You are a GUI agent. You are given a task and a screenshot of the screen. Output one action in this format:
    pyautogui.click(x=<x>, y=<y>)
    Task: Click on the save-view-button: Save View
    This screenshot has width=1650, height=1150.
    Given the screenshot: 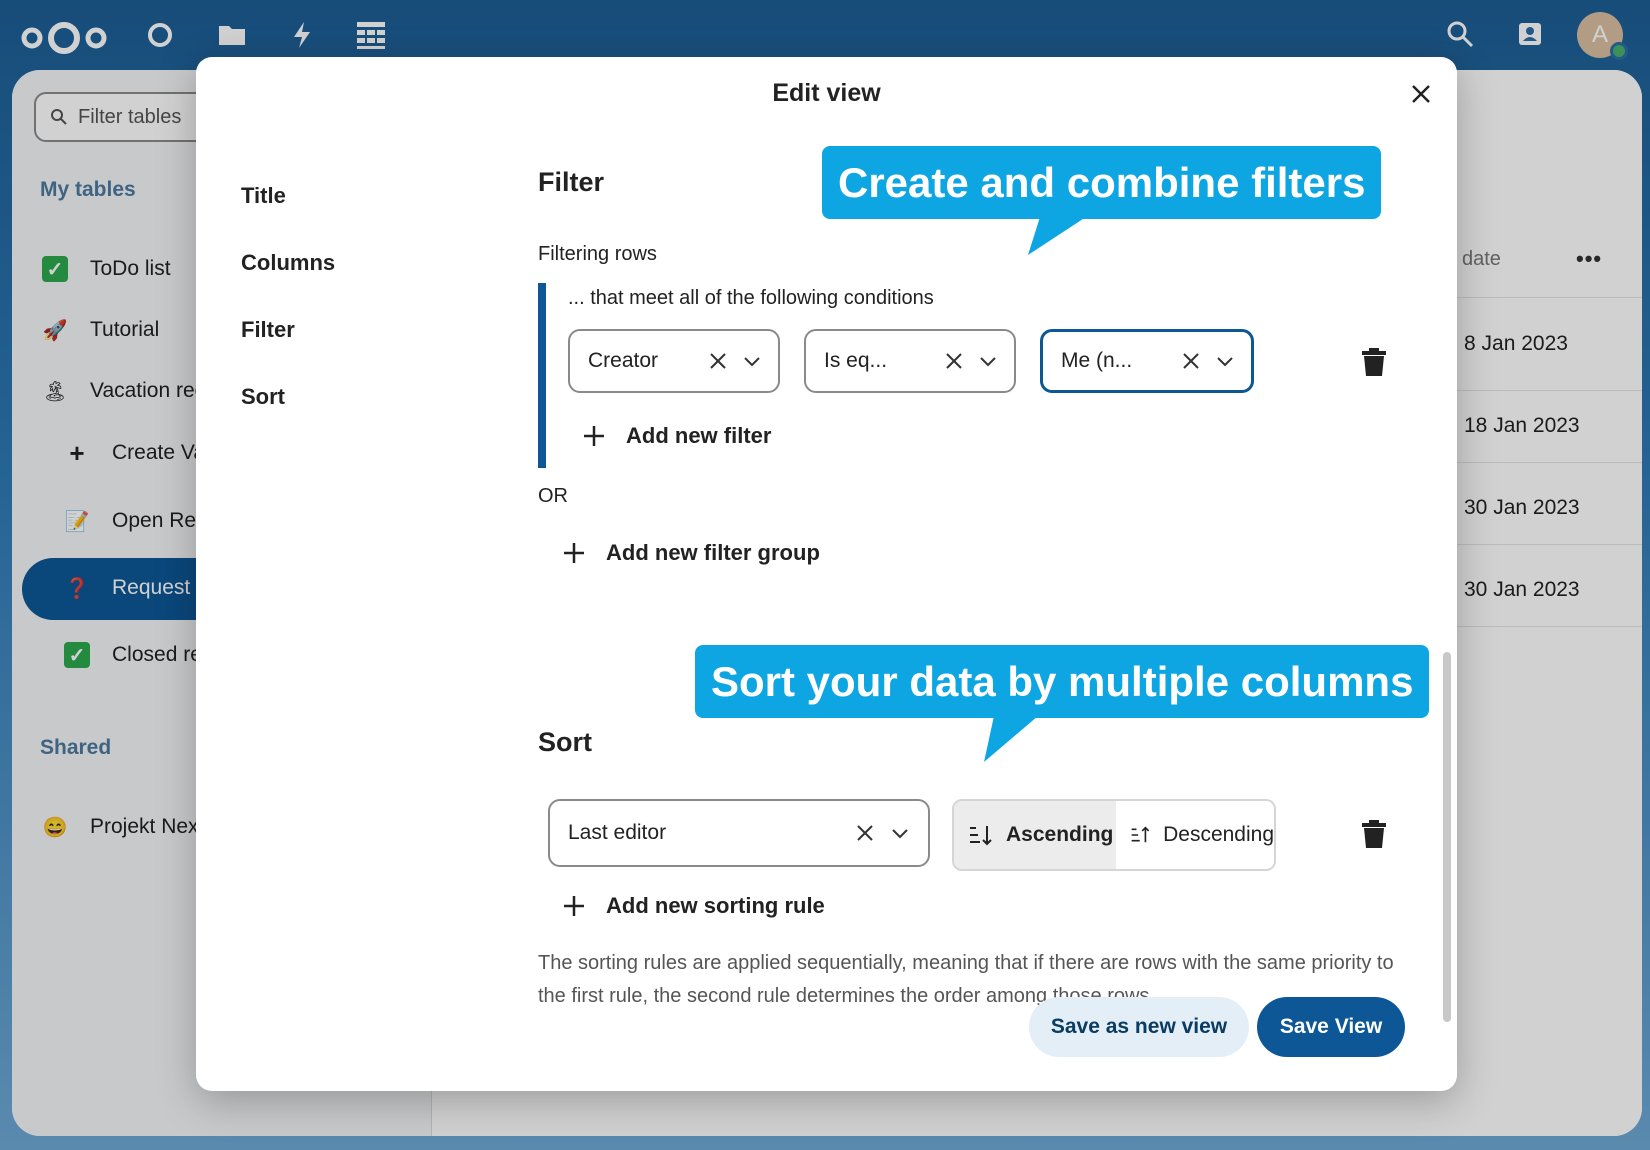 What is the action you would take?
    pyautogui.click(x=1331, y=1027)
    